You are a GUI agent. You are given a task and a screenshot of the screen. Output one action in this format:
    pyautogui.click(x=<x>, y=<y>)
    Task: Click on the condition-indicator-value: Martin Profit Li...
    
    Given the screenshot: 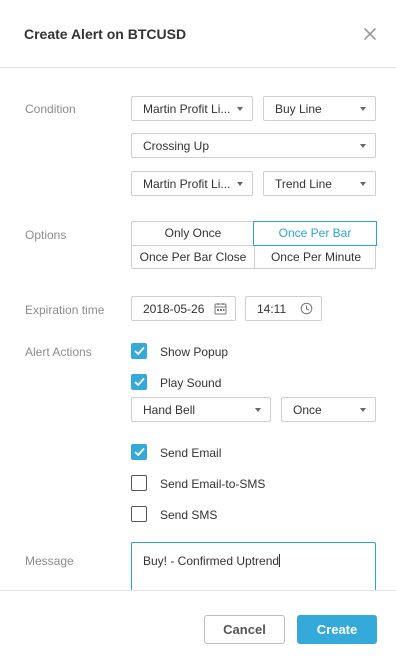 What is the action you would take?
    pyautogui.click(x=187, y=109)
    